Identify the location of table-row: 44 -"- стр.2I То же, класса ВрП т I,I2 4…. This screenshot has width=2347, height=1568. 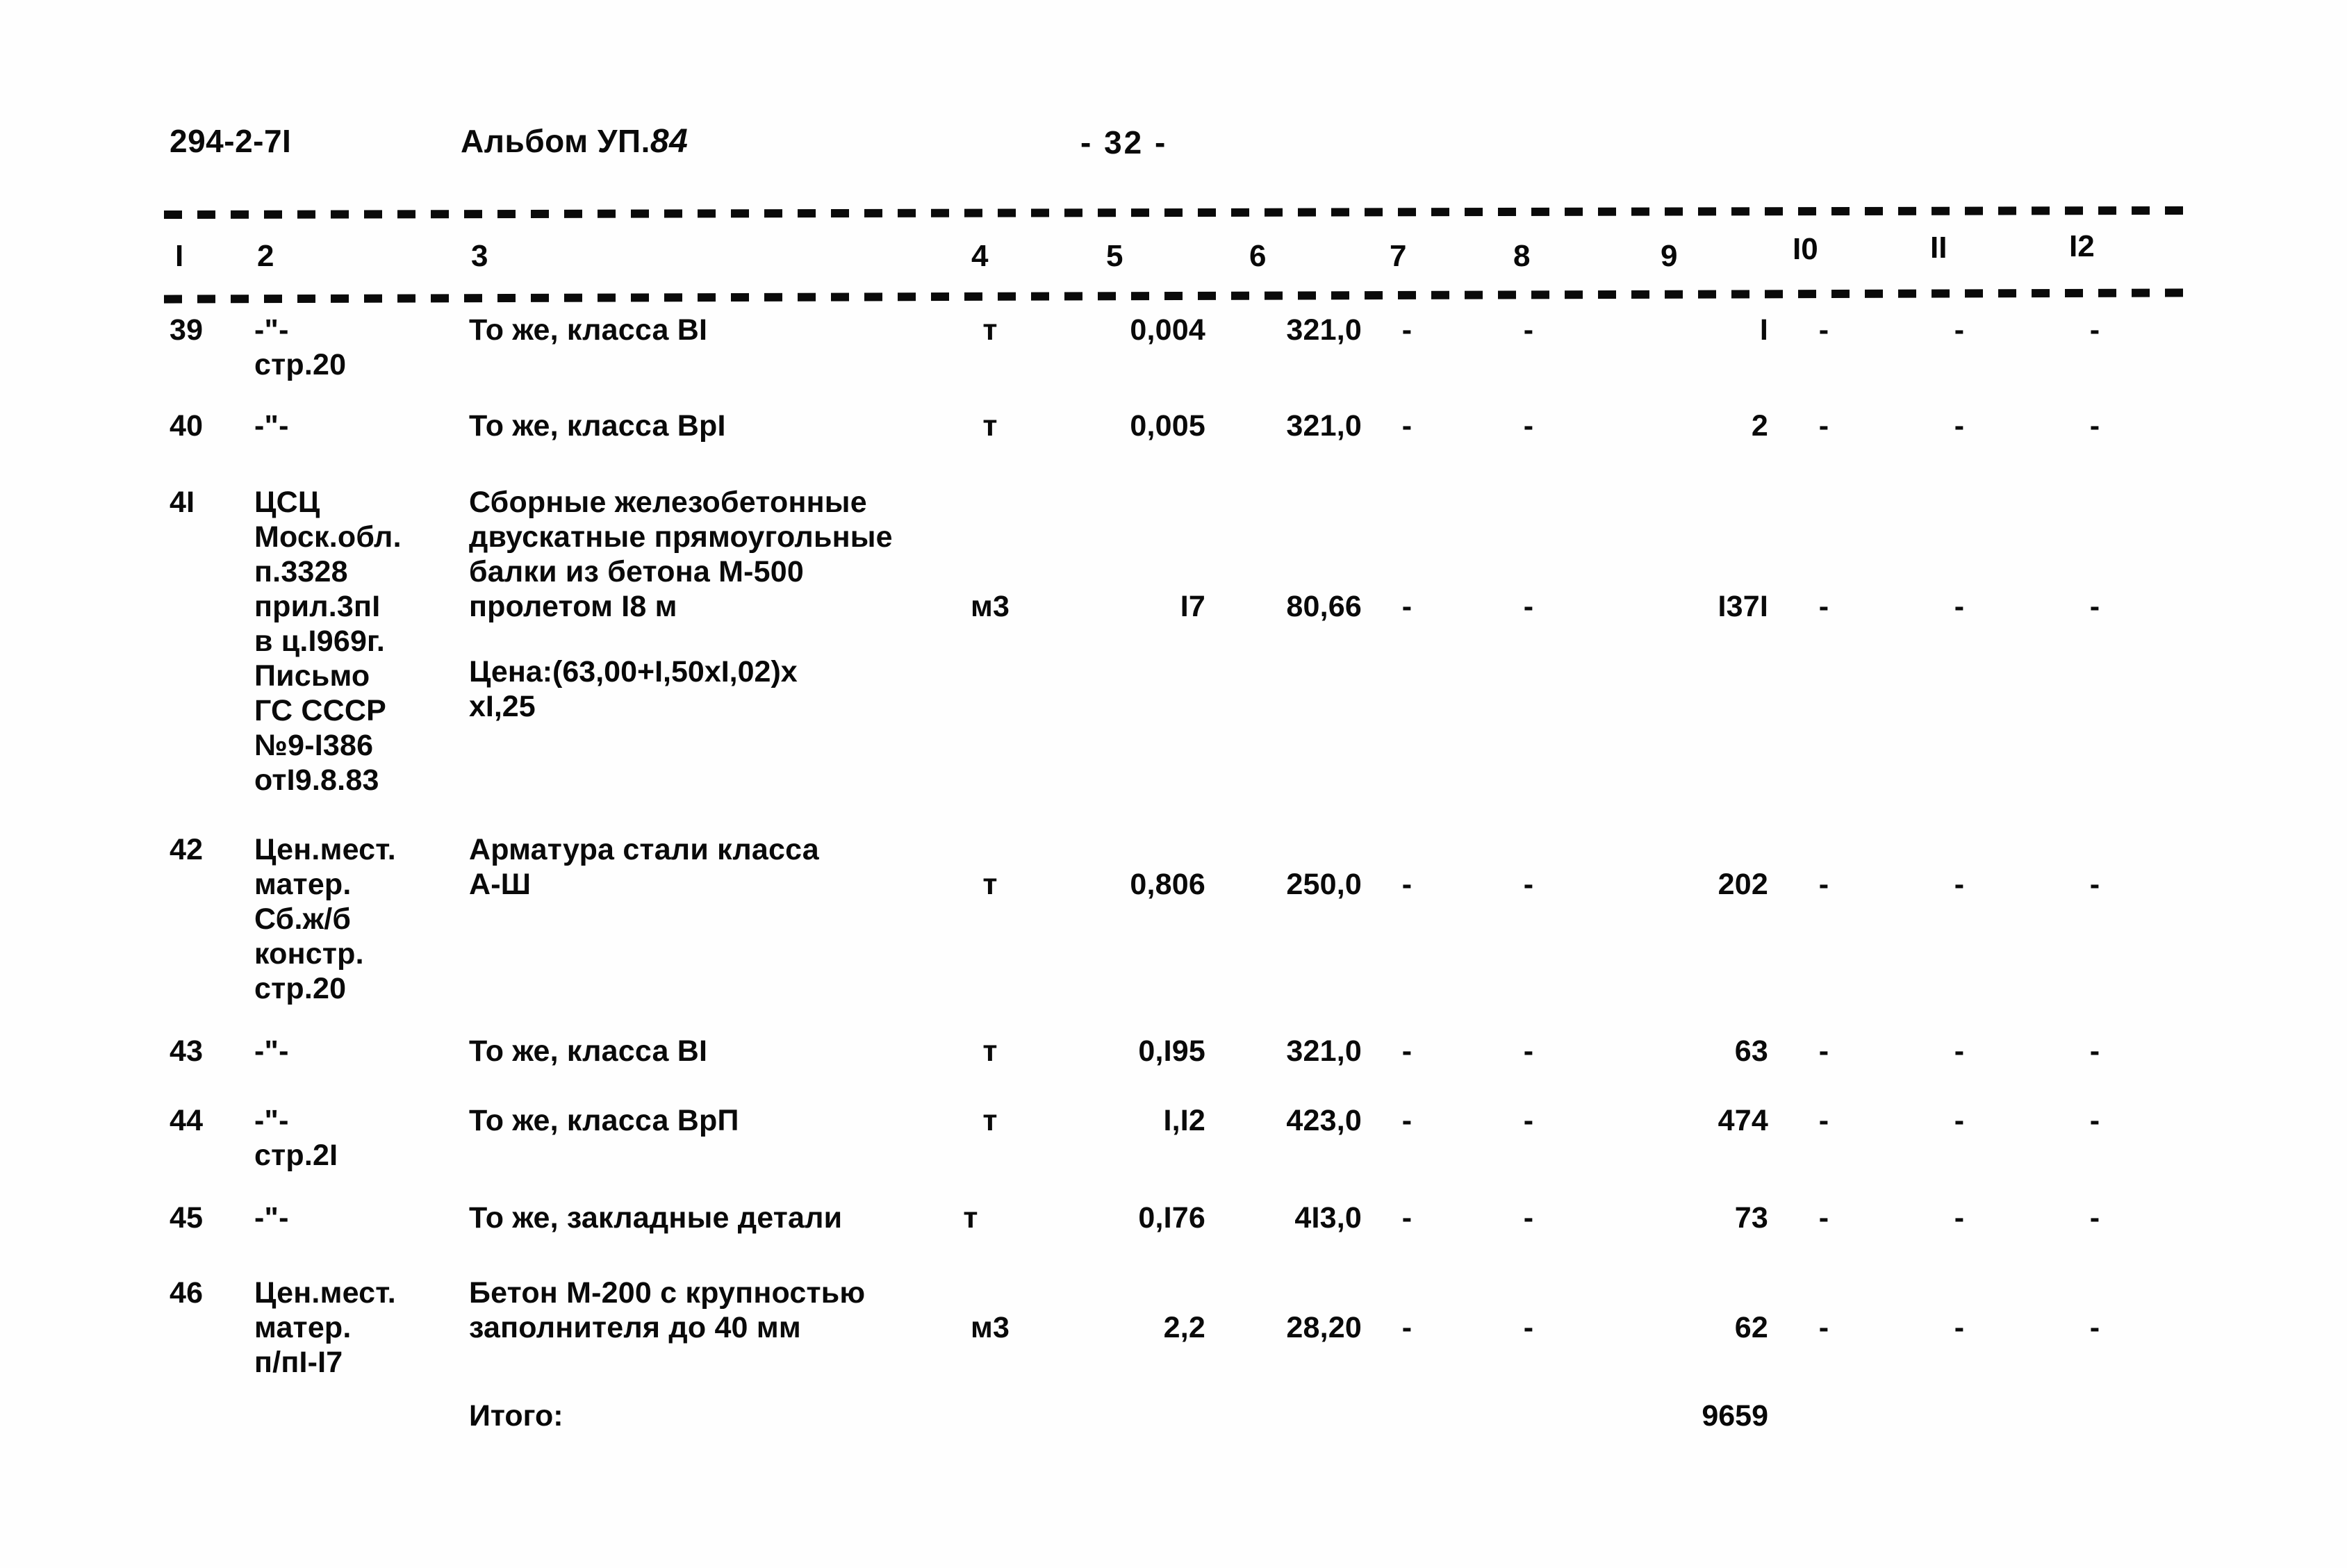
(1173, 1147).